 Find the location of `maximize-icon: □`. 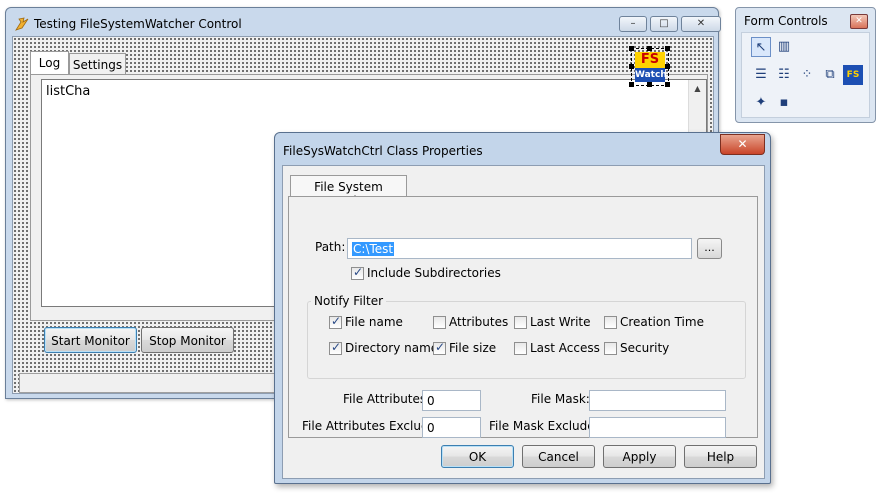

maximize-icon: □ is located at coordinates (664, 23).